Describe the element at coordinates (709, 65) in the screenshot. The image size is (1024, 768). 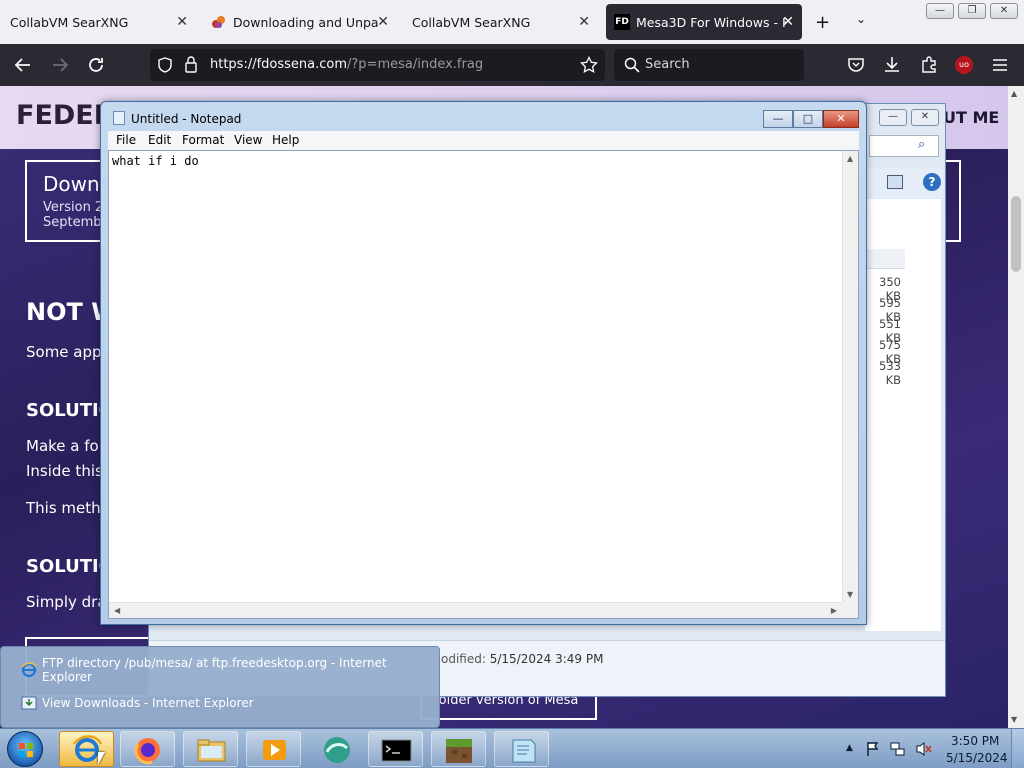
I see `search-input: Search` at that location.